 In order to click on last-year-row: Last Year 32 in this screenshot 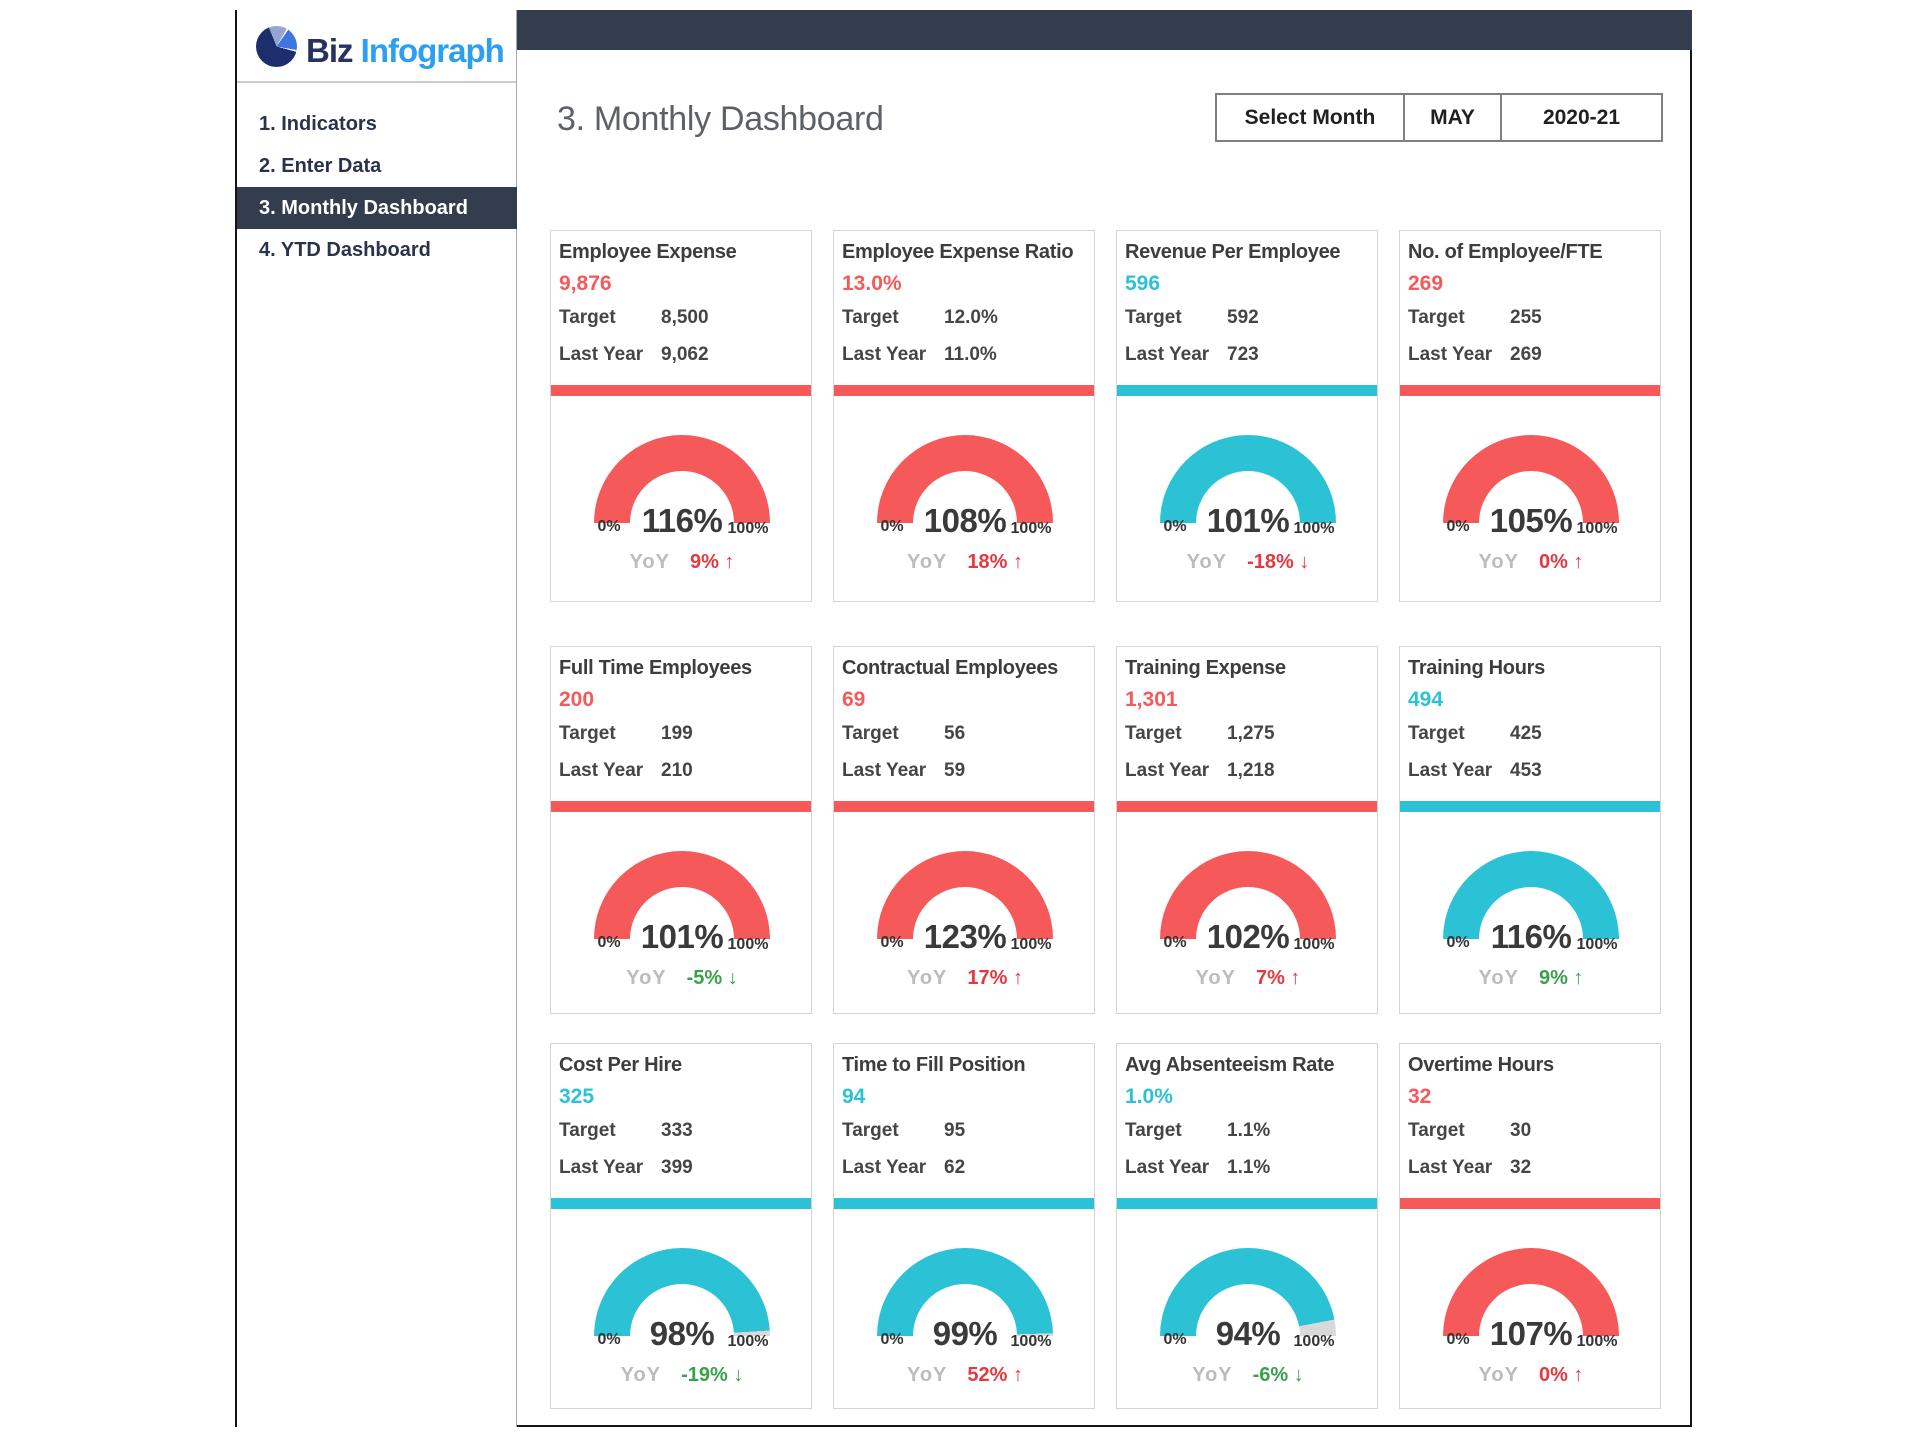, I will do `click(1469, 1168)`.